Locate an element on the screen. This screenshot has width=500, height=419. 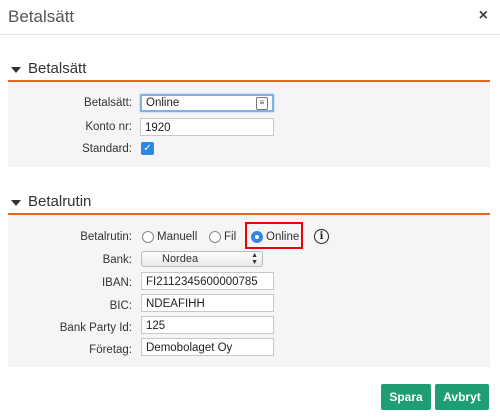
section-header-betalrutin: Betalrutin is located at coordinates (249, 203).